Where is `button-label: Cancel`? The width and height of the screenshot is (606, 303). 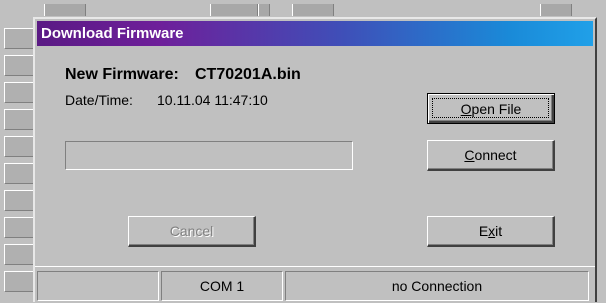 button-label: Cancel is located at coordinates (191, 231).